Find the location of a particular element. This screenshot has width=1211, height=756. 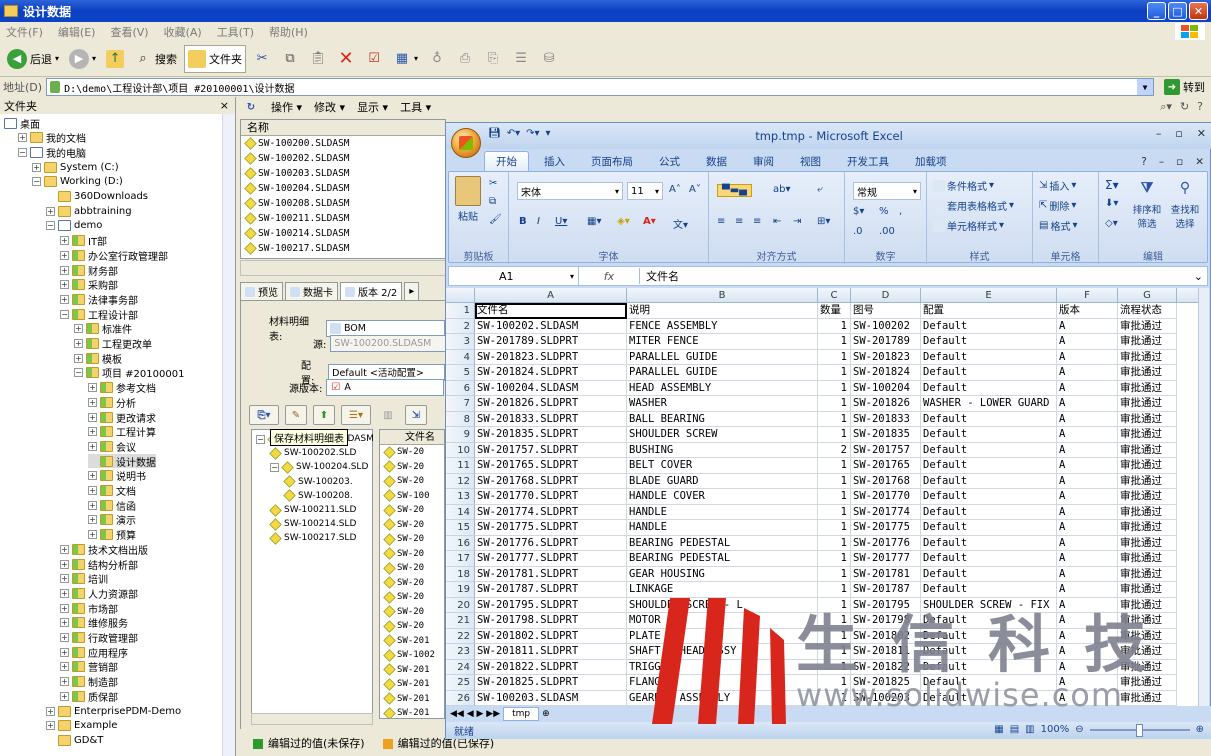

tree-item: − Working (D:) is located at coordinates (77, 182).